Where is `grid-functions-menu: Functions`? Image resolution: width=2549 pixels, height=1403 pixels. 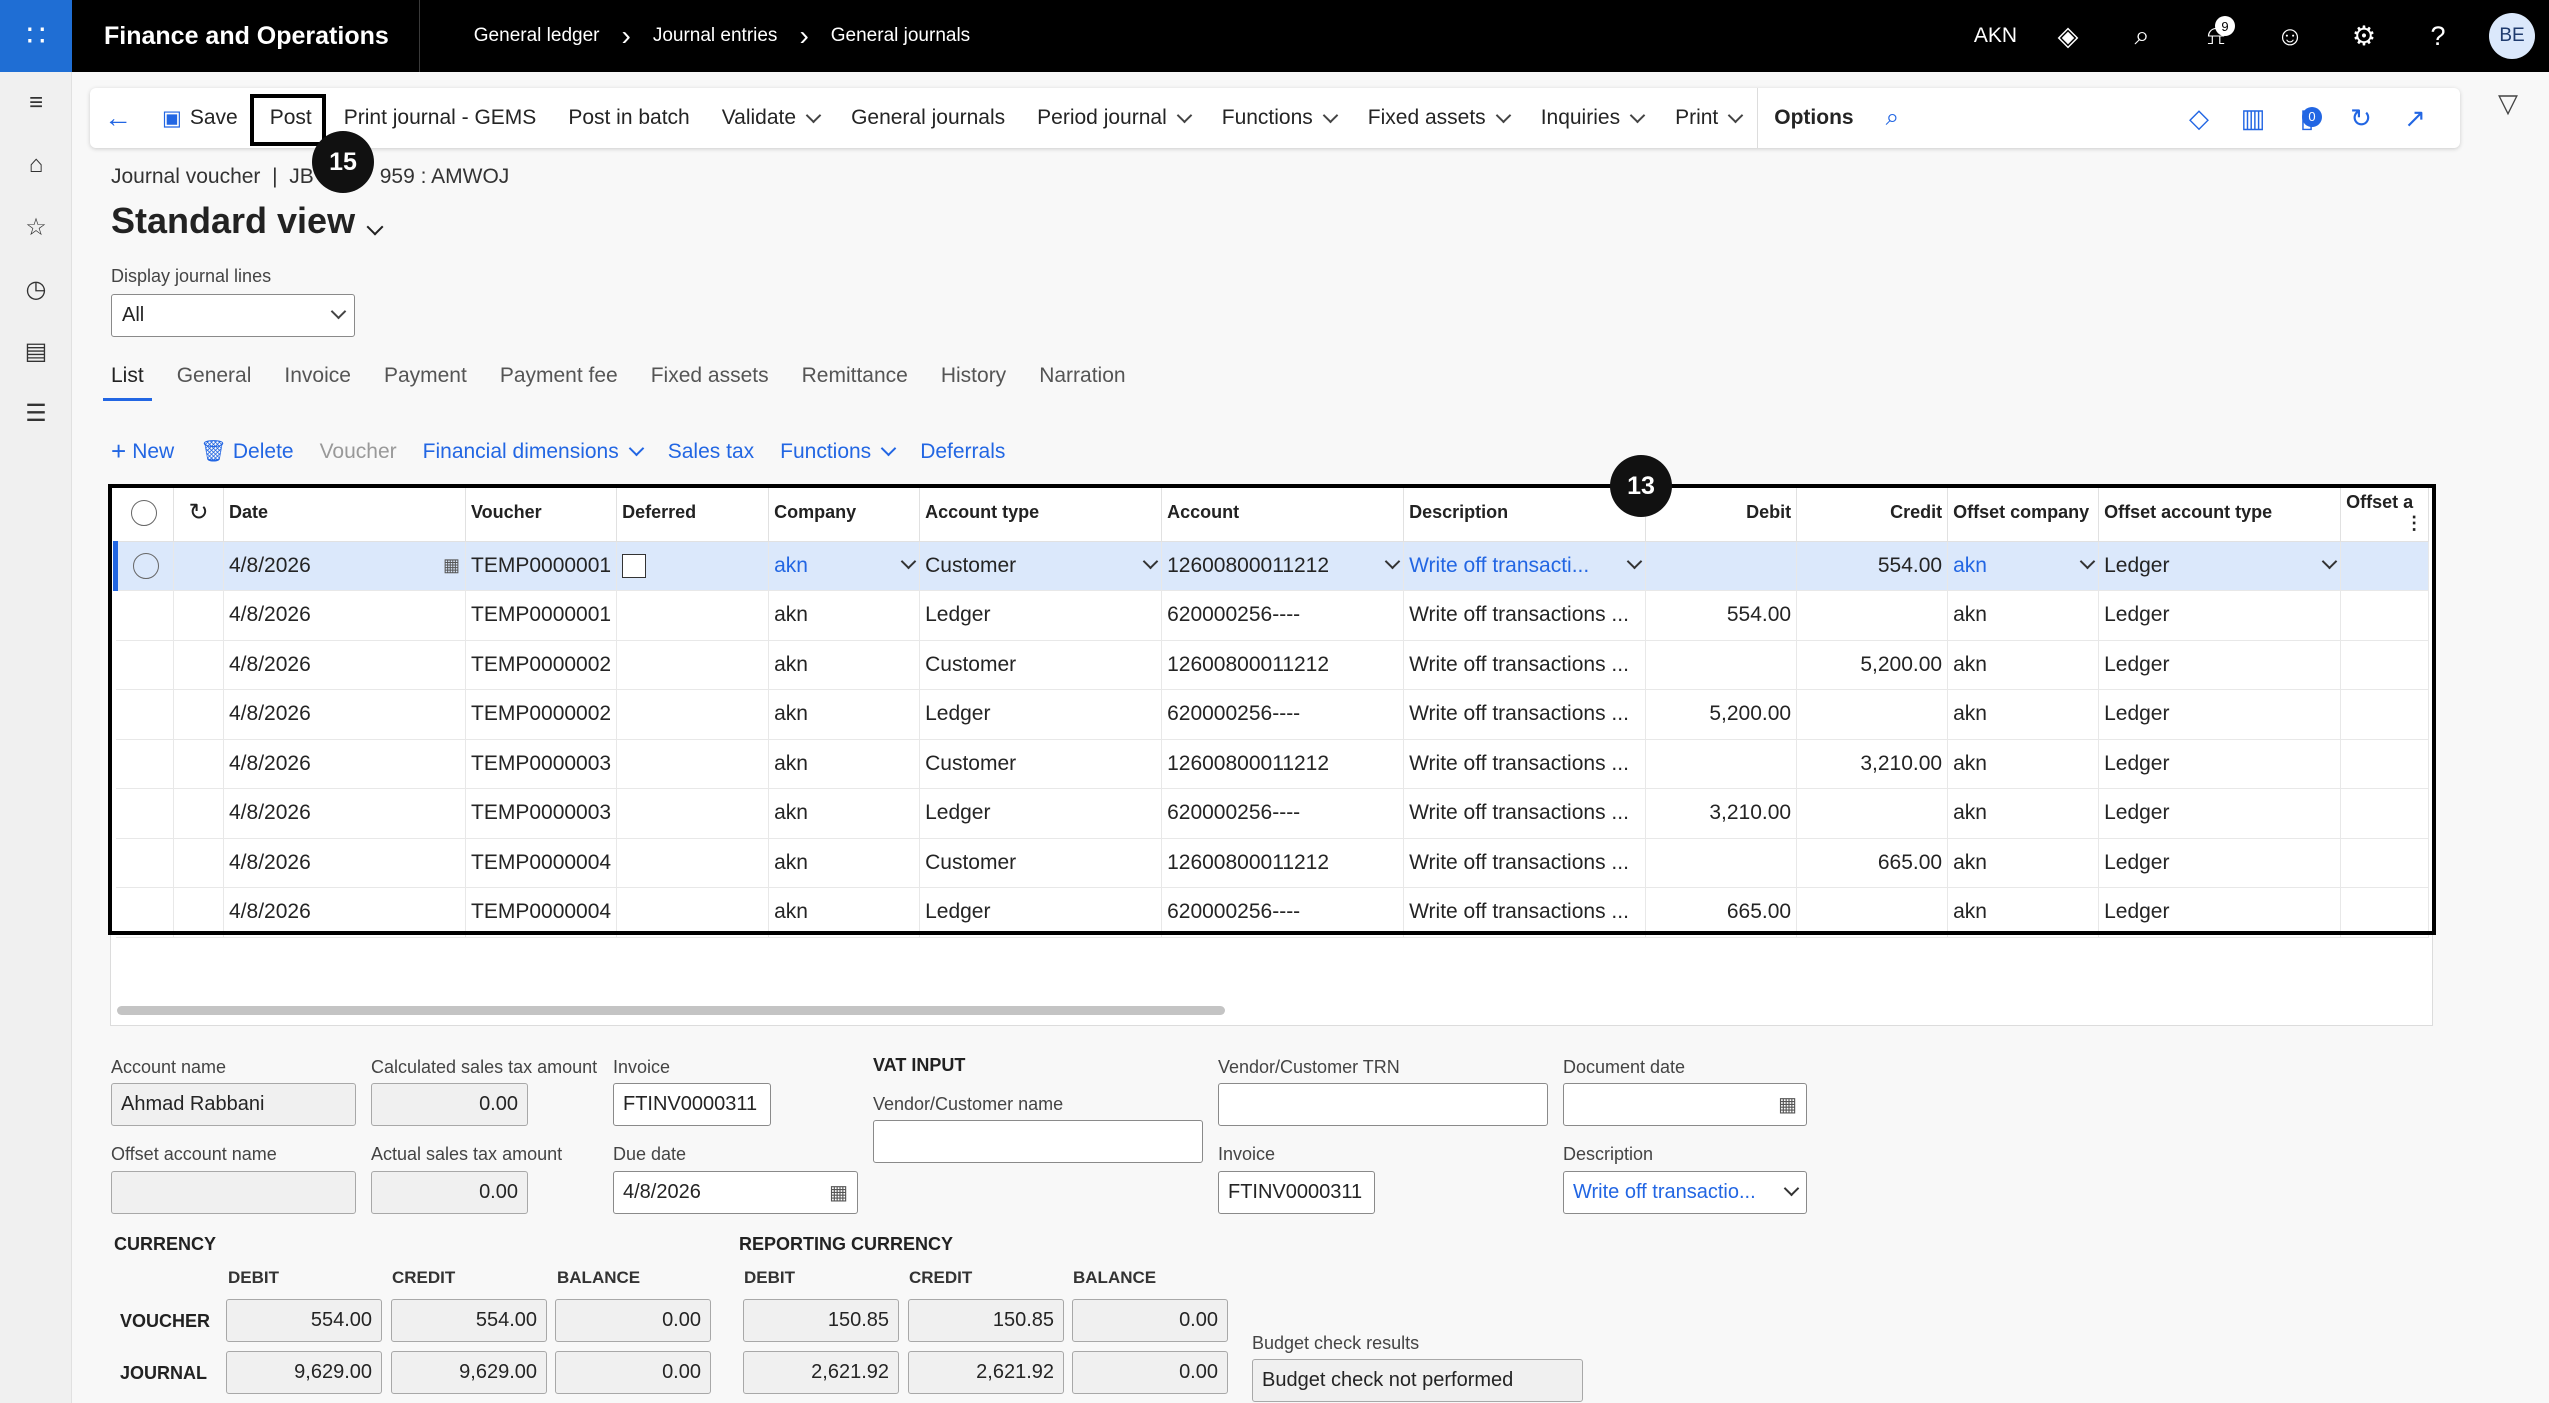 grid-functions-menu: Functions is located at coordinates (838, 452).